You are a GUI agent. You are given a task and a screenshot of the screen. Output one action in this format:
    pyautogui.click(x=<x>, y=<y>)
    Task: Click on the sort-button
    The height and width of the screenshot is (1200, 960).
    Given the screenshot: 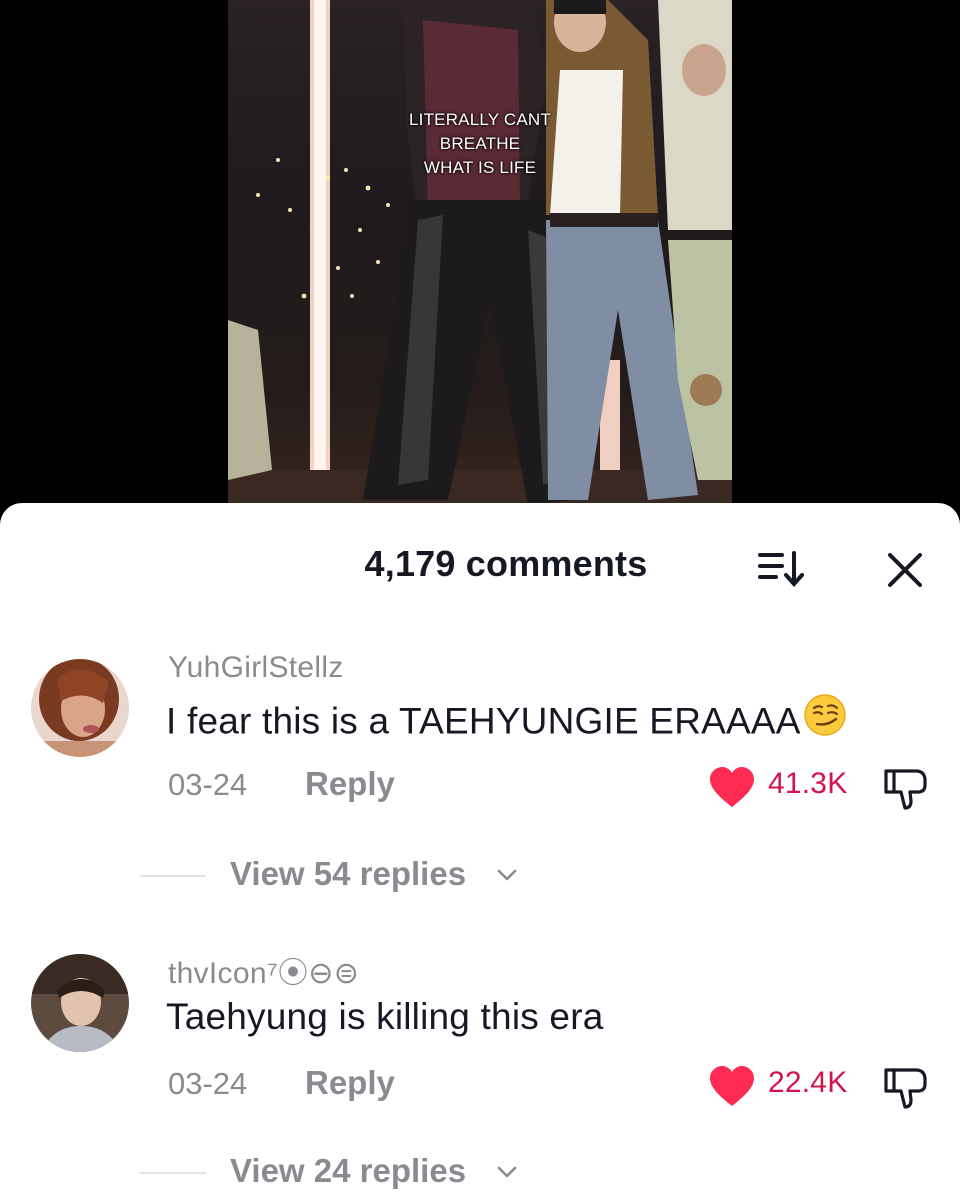 What is the action you would take?
    pyautogui.click(x=782, y=569)
    